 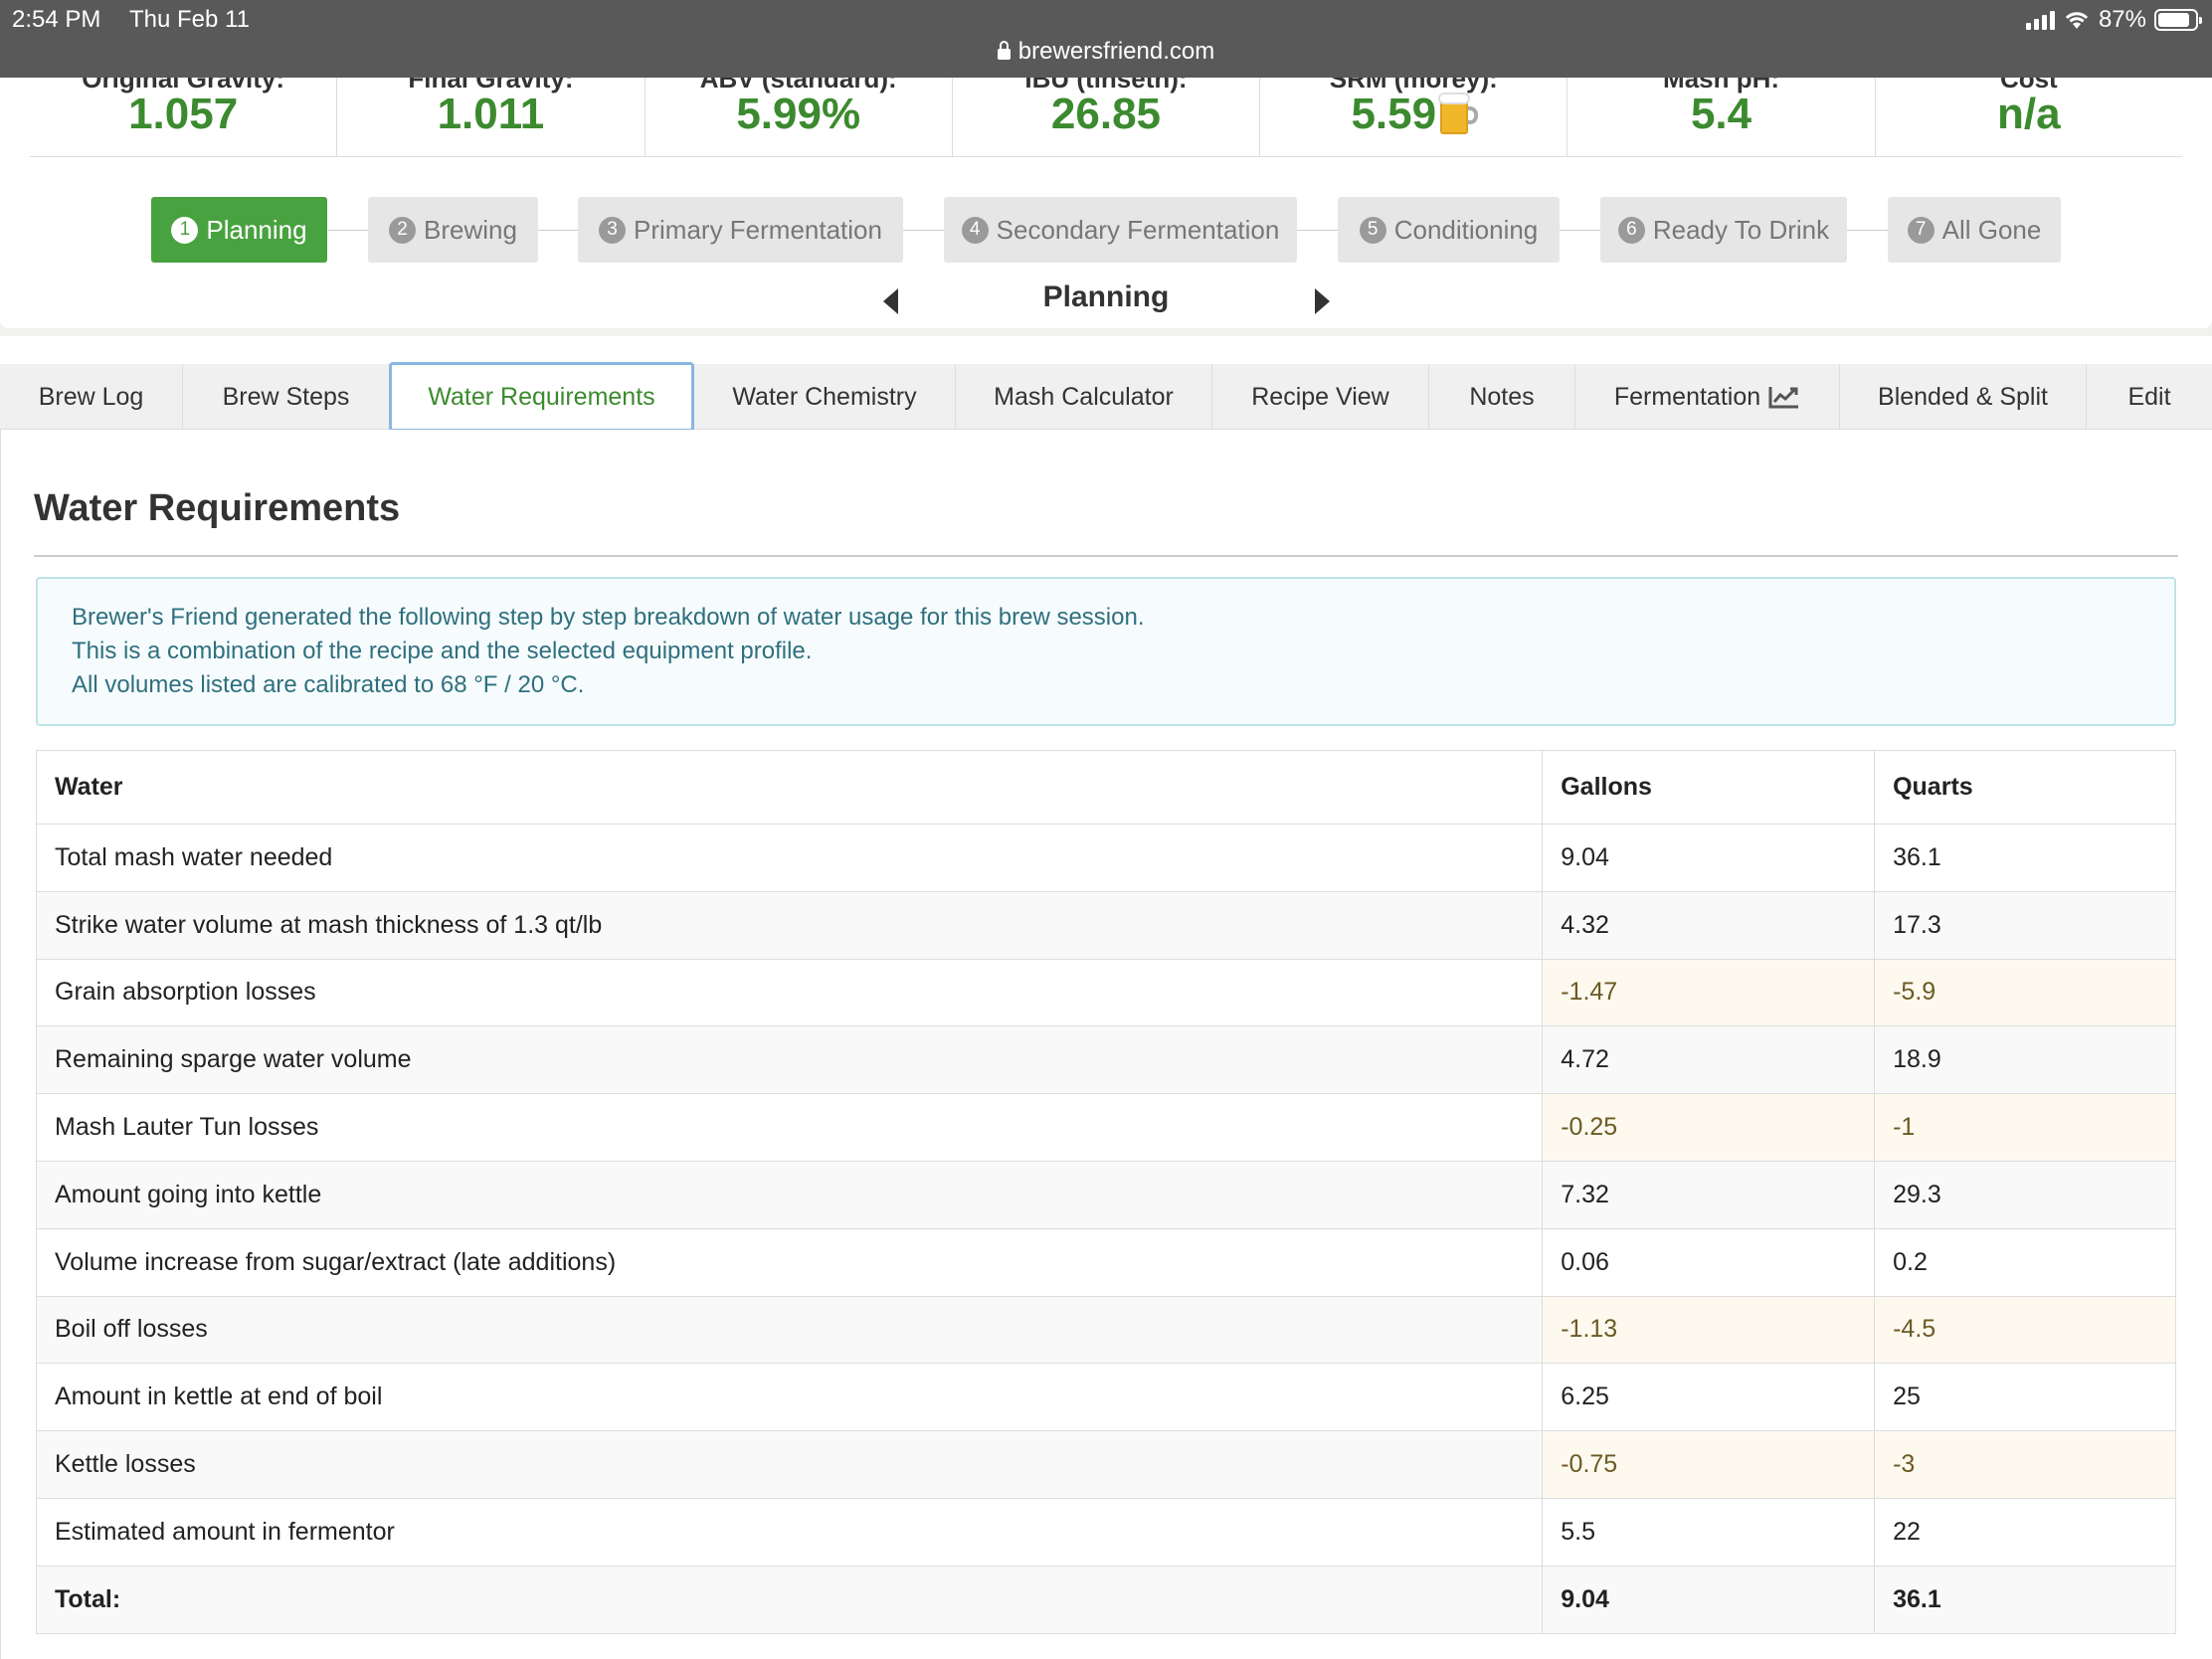 I want to click on tab-water-chemistry: Water Chemistry, so click(x=825, y=397).